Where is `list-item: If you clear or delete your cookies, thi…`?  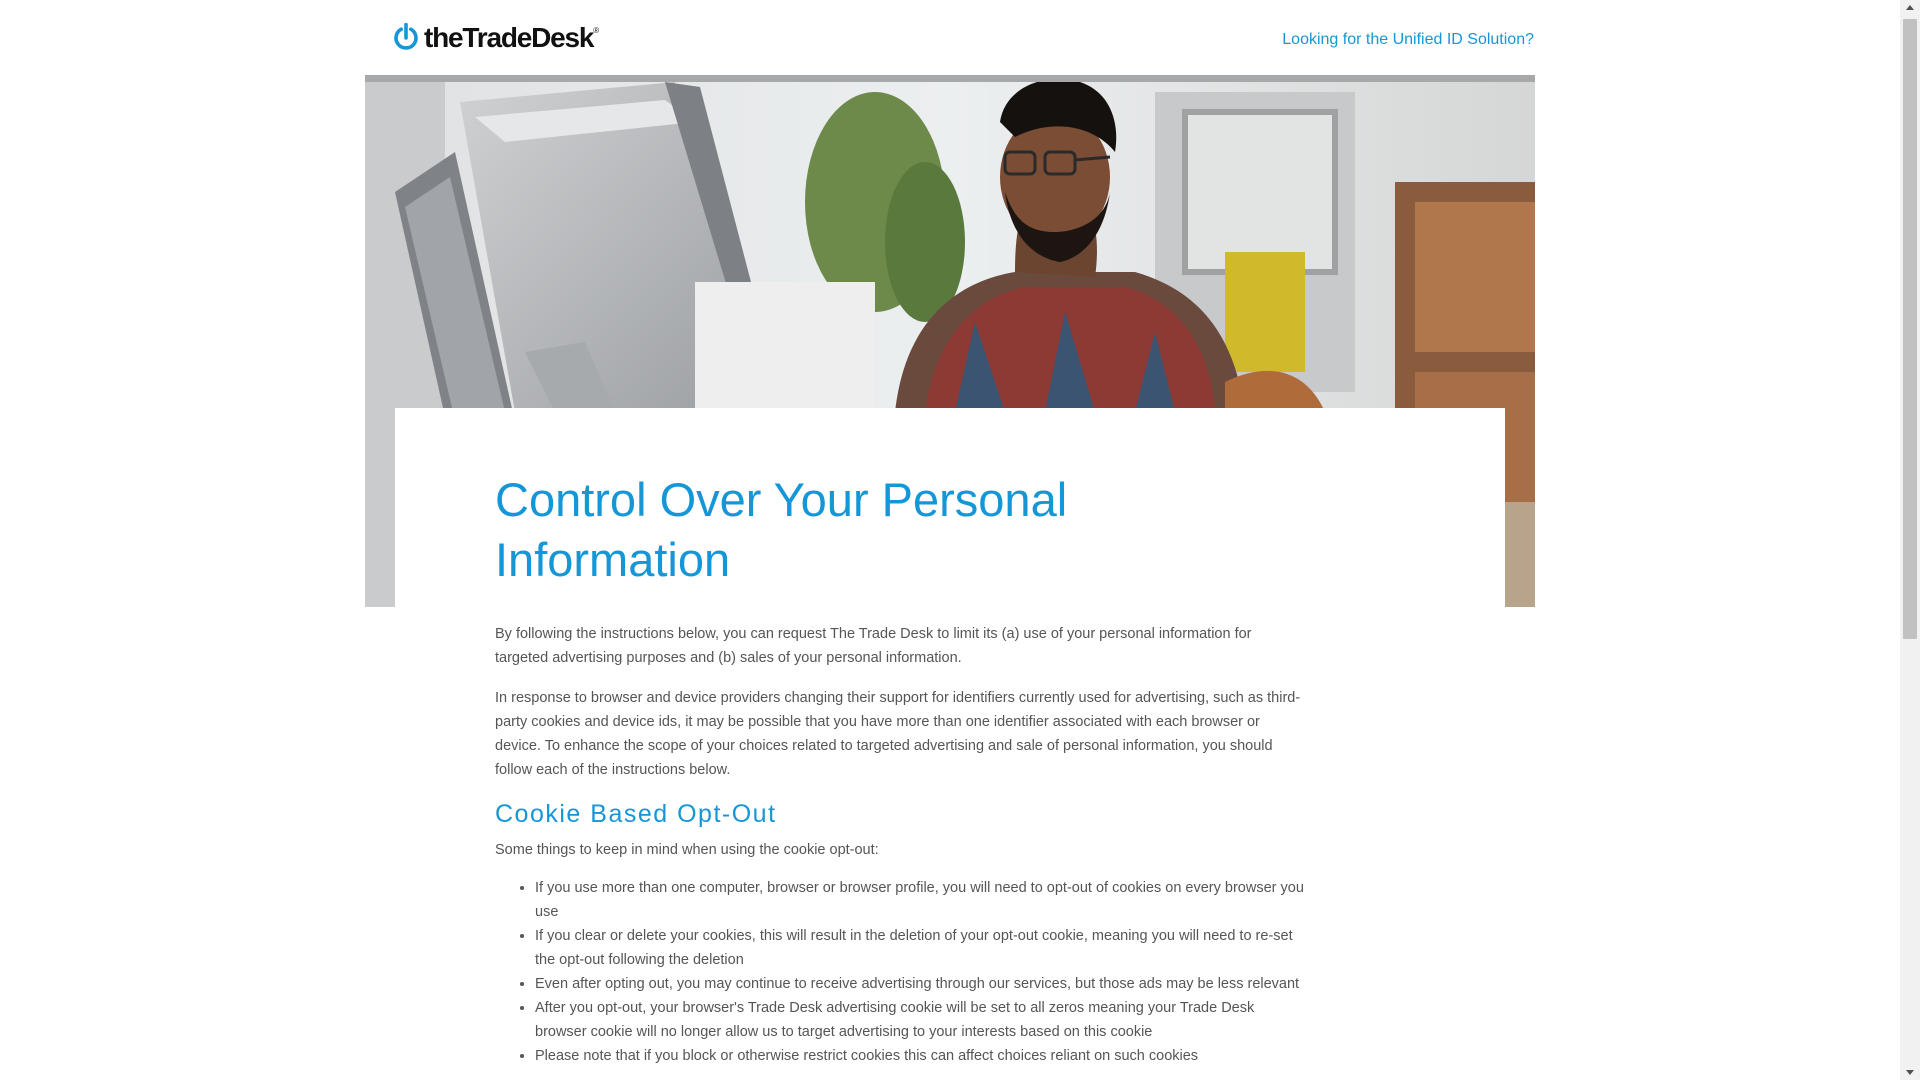 list-item: If you clear or delete your cookies, thi… is located at coordinates (920, 948).